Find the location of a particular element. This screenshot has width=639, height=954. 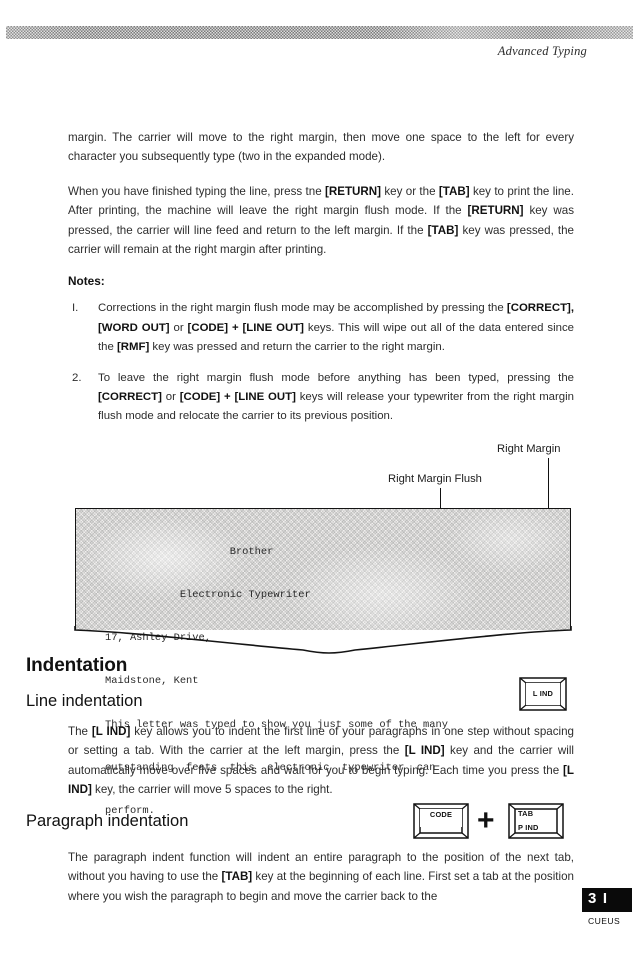

subheading-paragraph-indentation: Paragraph indentation is located at coordinates (107, 821).